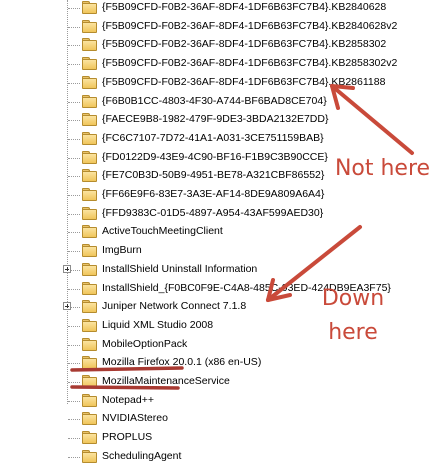 The image size is (435, 466). What do you see at coordinates (217, 457) in the screenshot?
I see `tree-item: SchedulingAgent` at bounding box center [217, 457].